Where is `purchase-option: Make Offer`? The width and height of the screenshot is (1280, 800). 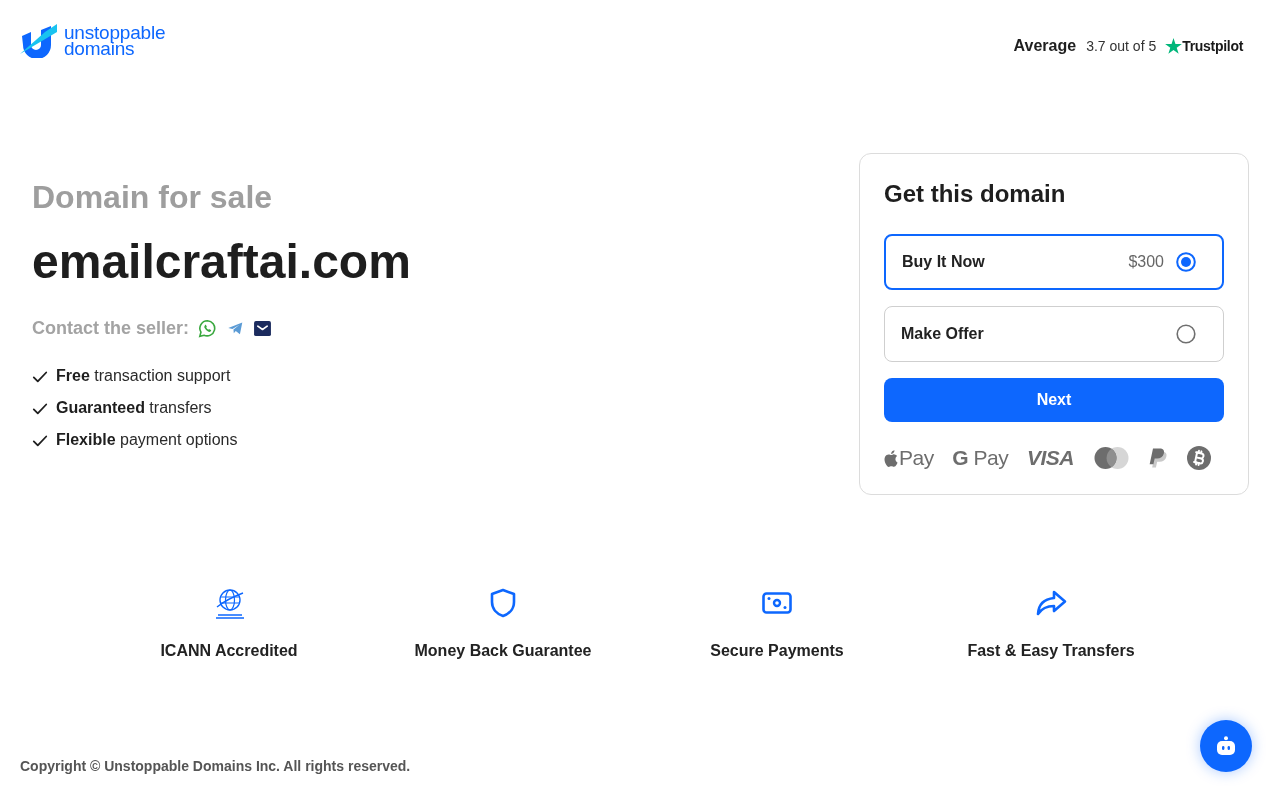 purchase-option: Make Offer is located at coordinates (1054, 334).